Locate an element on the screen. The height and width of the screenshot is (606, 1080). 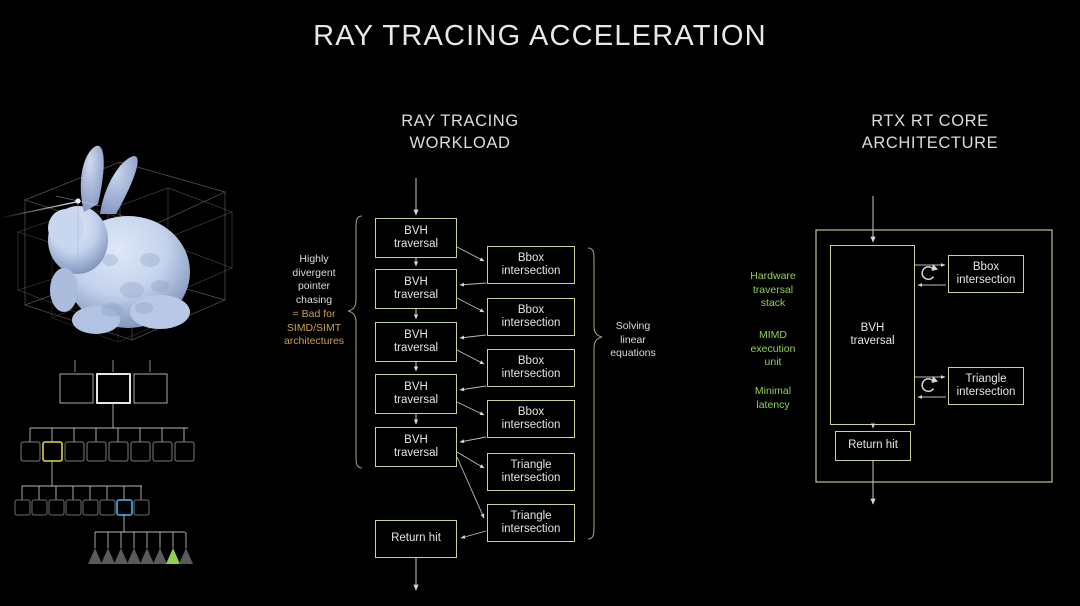
bbox-intersection-3-line2: intersection is located at coordinates (531, 374).